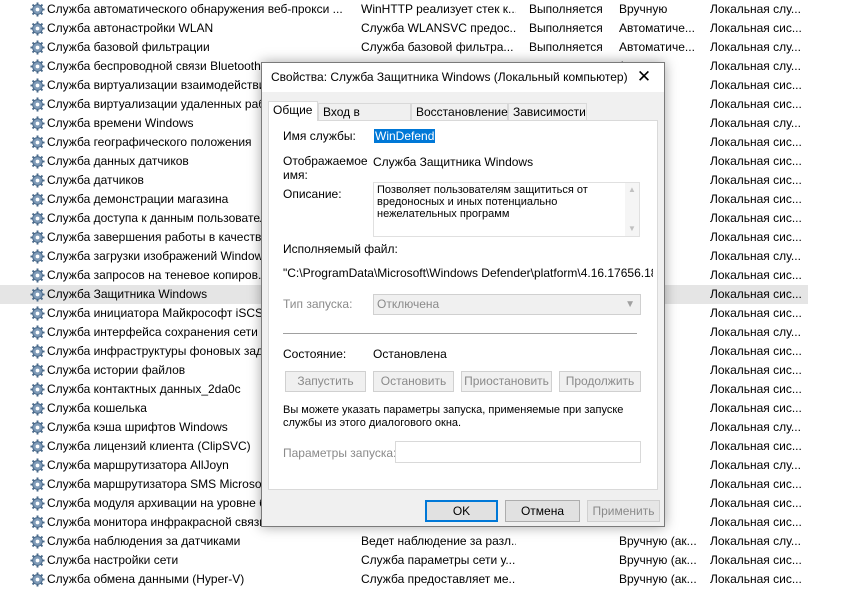 The image size is (841, 595). I want to click on tab-dependencies: Зависимости, so click(547, 111).